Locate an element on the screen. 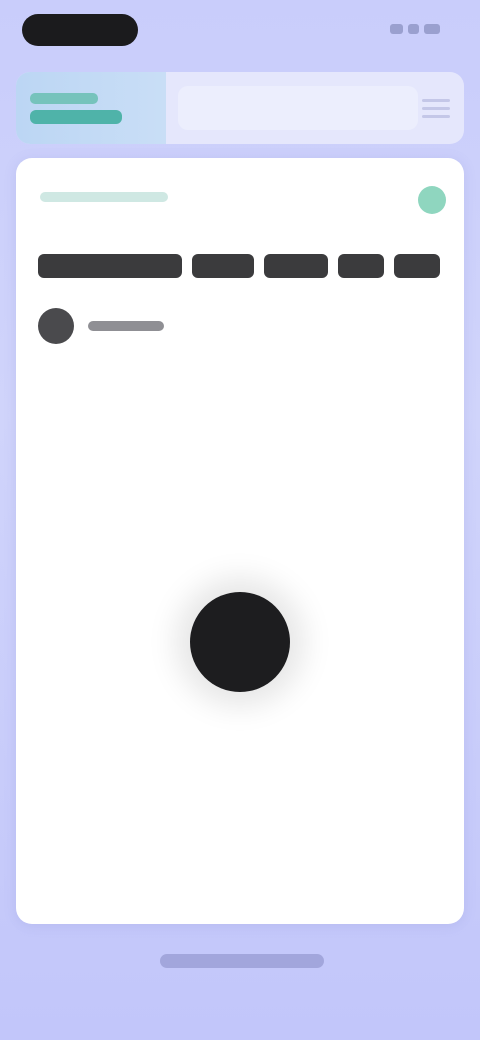 The height and width of the screenshot is (1040, 480). app-header is located at coordinates (240, 108).